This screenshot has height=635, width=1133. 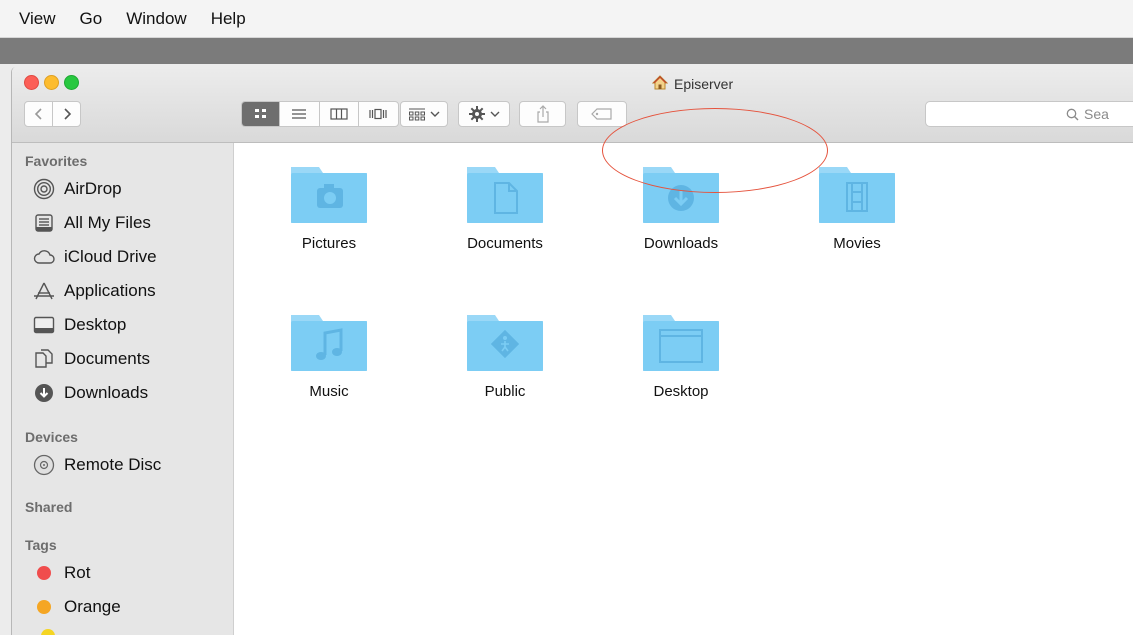 What do you see at coordinates (857, 243) in the screenshot?
I see `folder-name: Movies` at bounding box center [857, 243].